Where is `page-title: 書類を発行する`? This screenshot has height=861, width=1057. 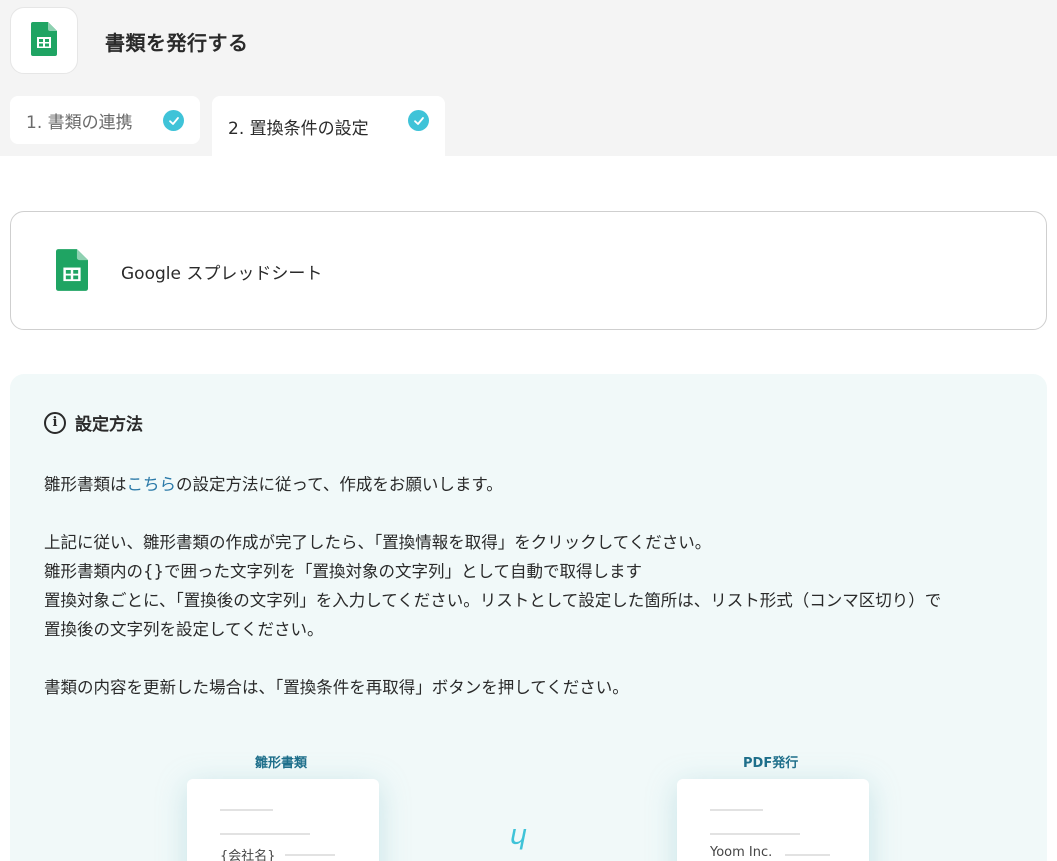 page-title: 書類を発行する is located at coordinates (177, 43).